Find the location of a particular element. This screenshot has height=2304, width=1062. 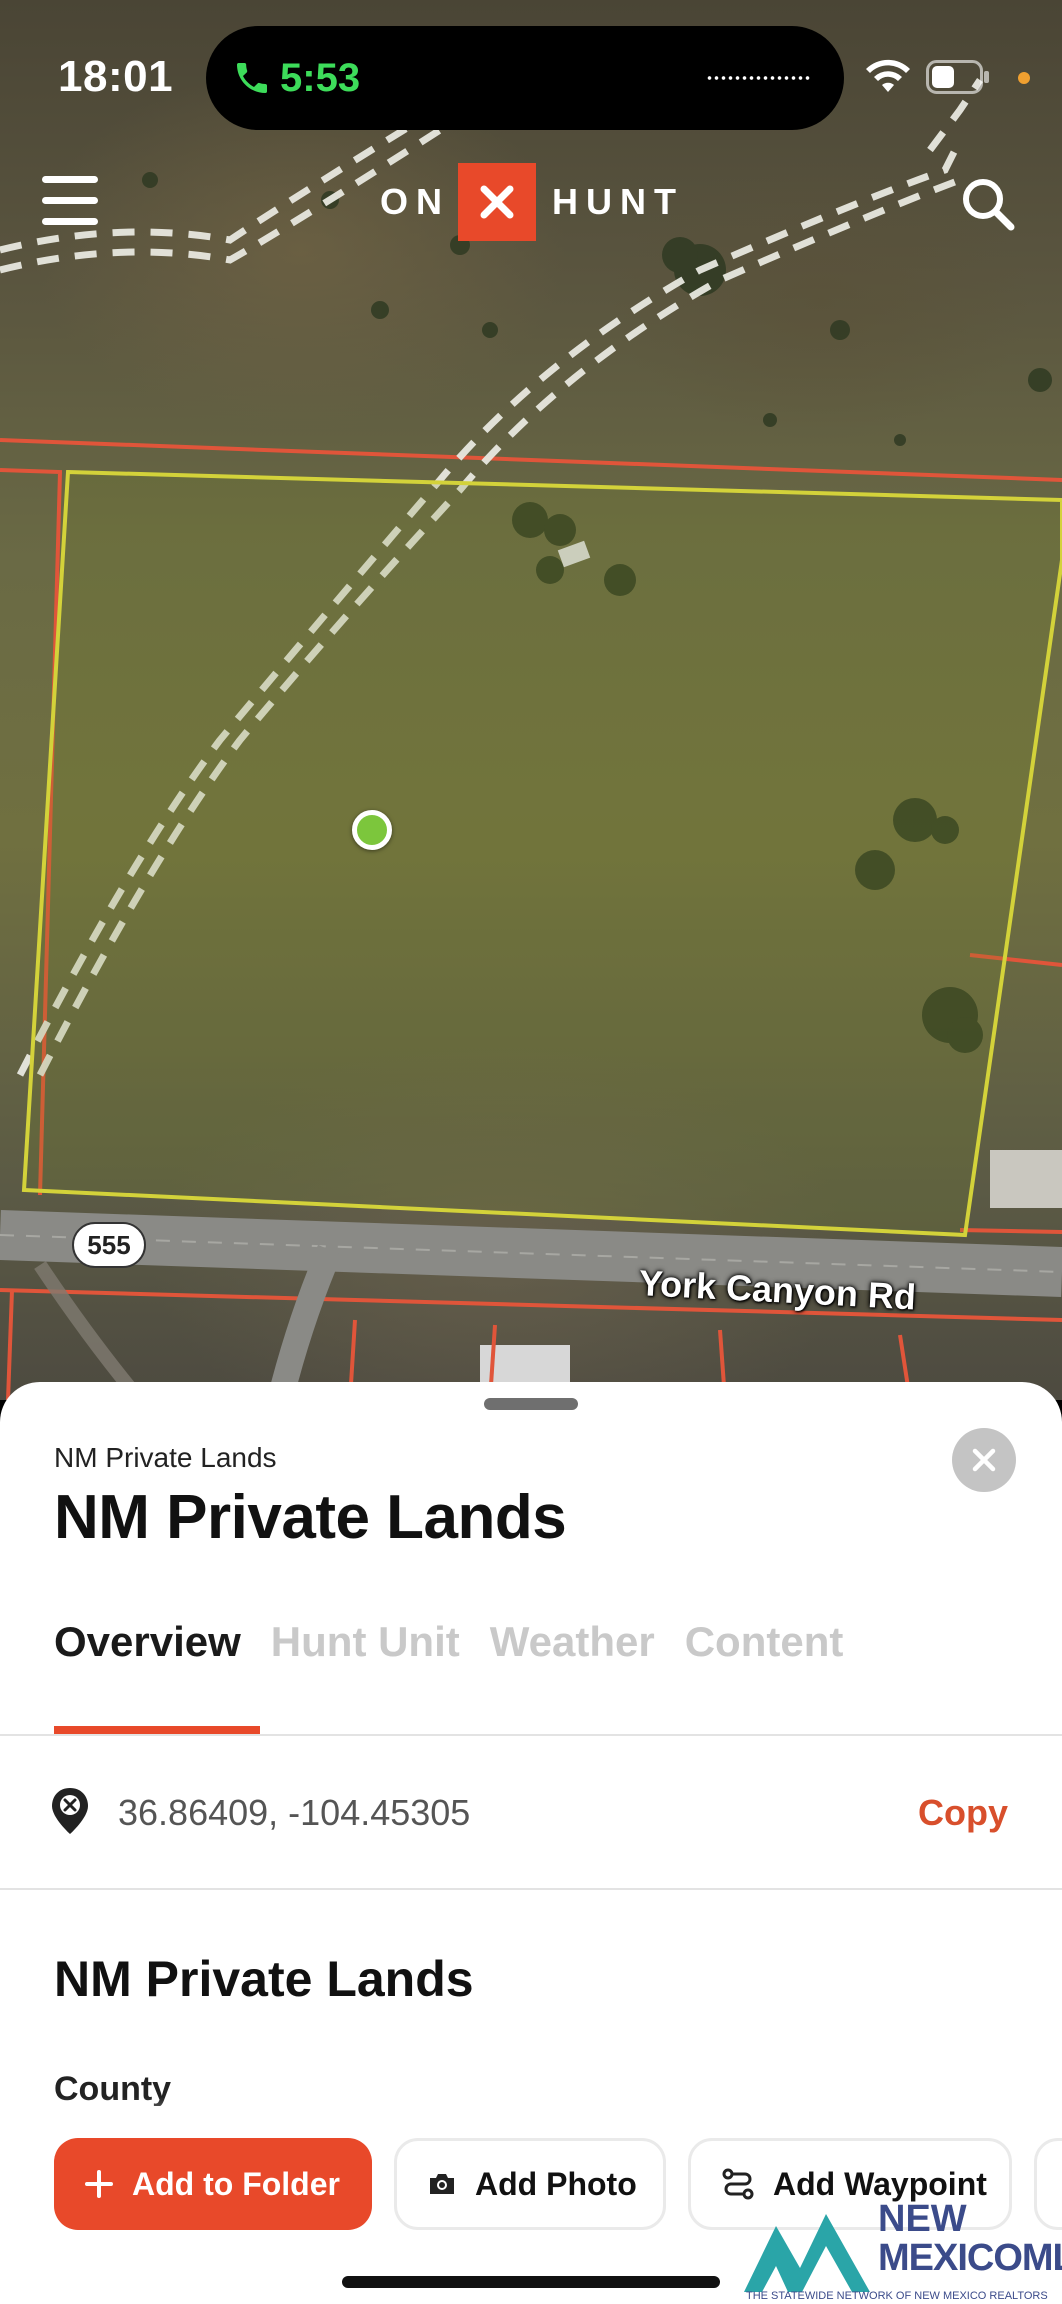

privacy-indicator is located at coordinates (1024, 78).